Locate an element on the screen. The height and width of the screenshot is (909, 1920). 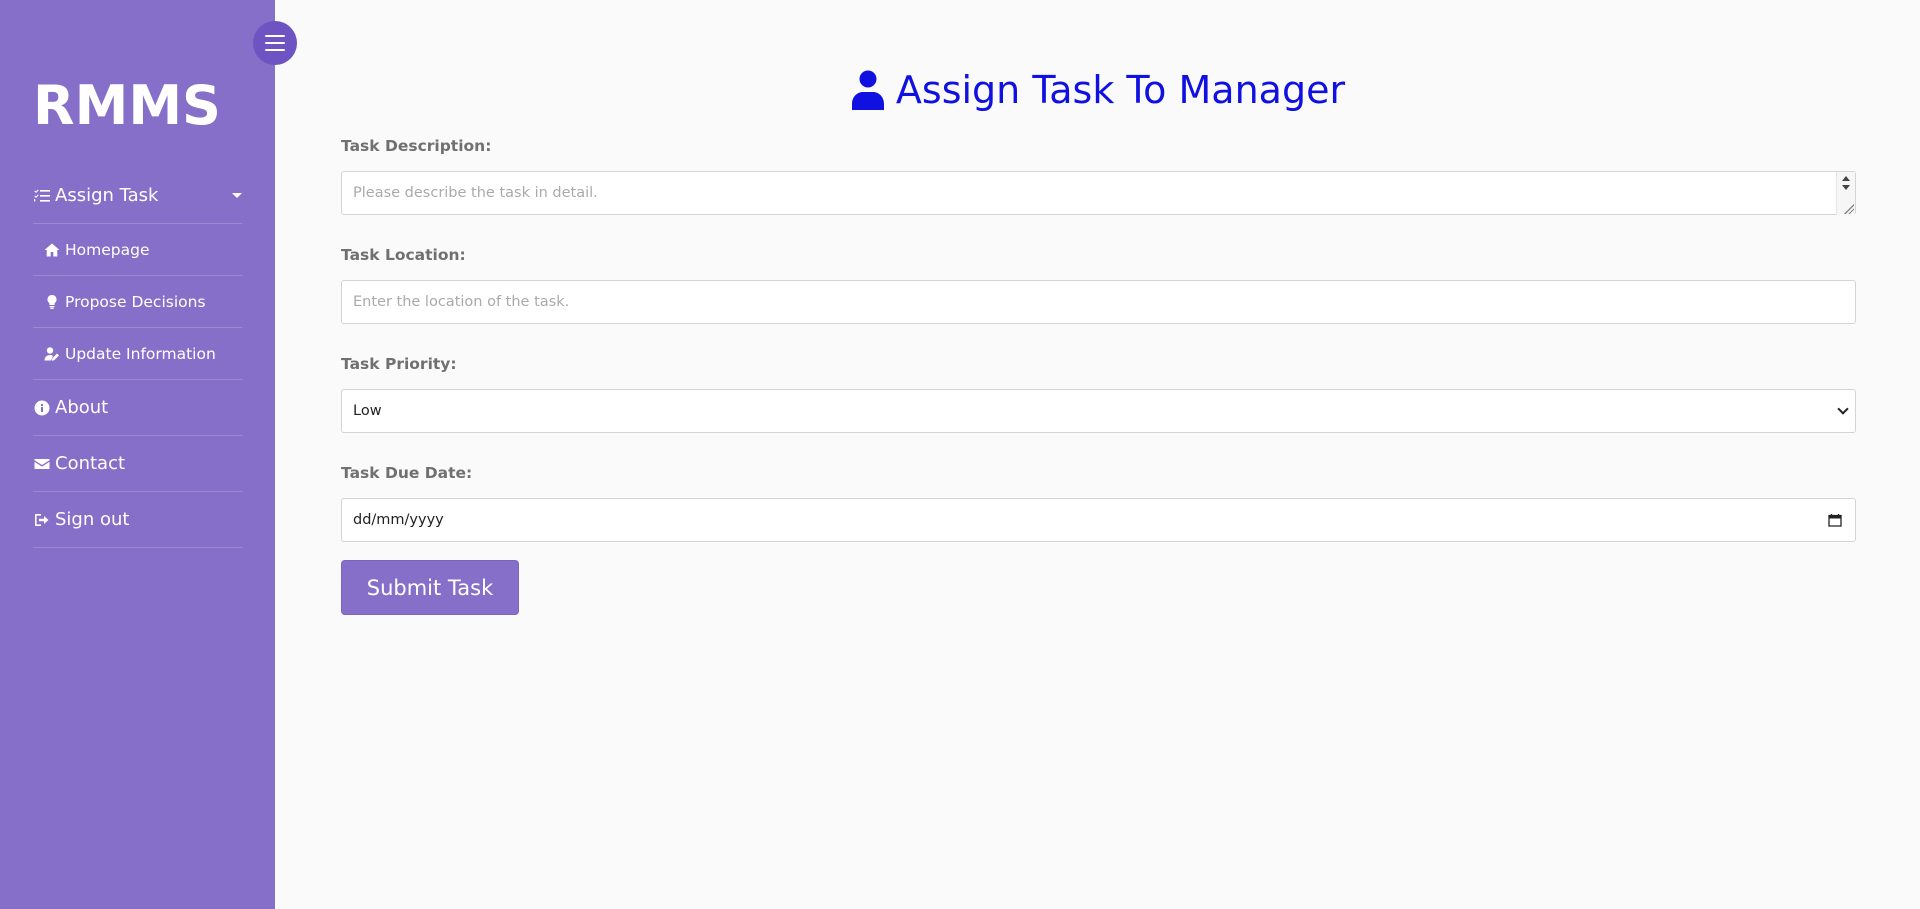
sidebar-item-label: Update Information is located at coordinates (140, 353).